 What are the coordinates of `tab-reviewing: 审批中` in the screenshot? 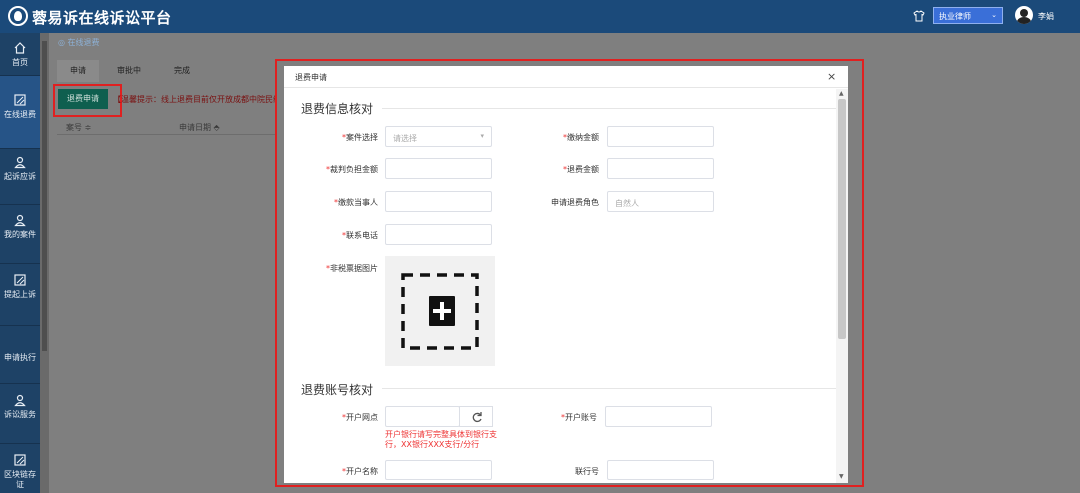 It's located at (129, 70).